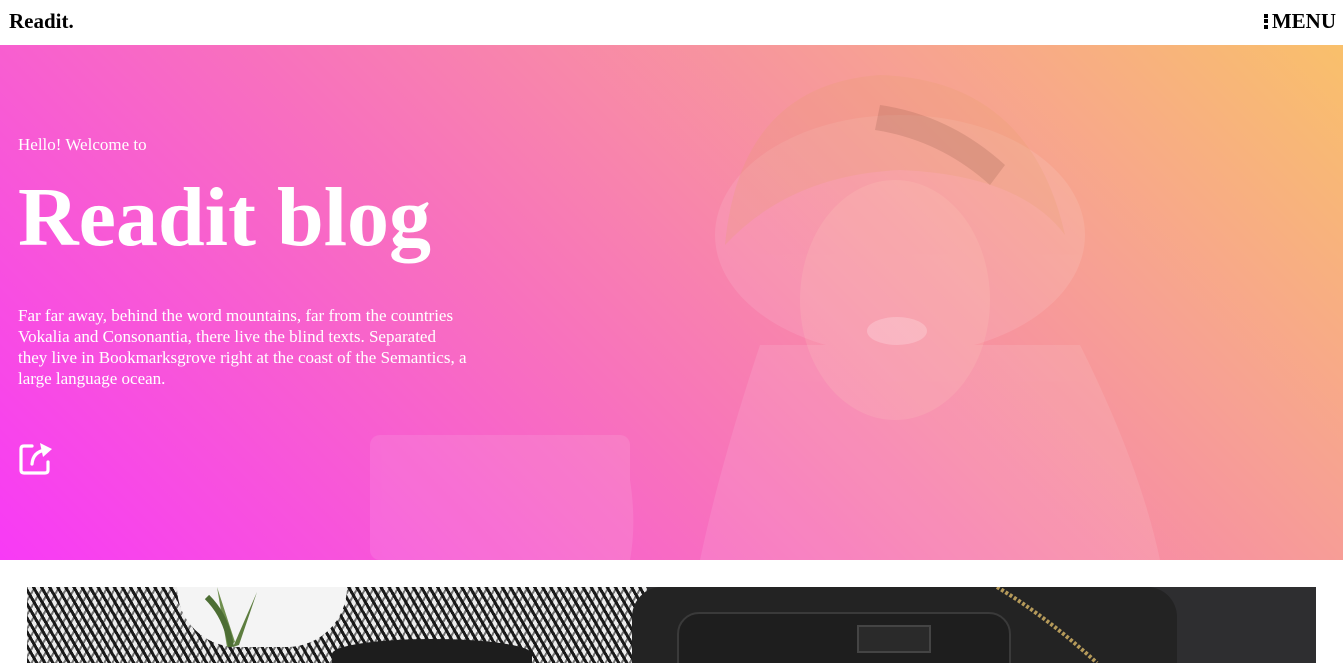  Describe the element at coordinates (230, 617) in the screenshot. I see `plant-leaves` at that location.